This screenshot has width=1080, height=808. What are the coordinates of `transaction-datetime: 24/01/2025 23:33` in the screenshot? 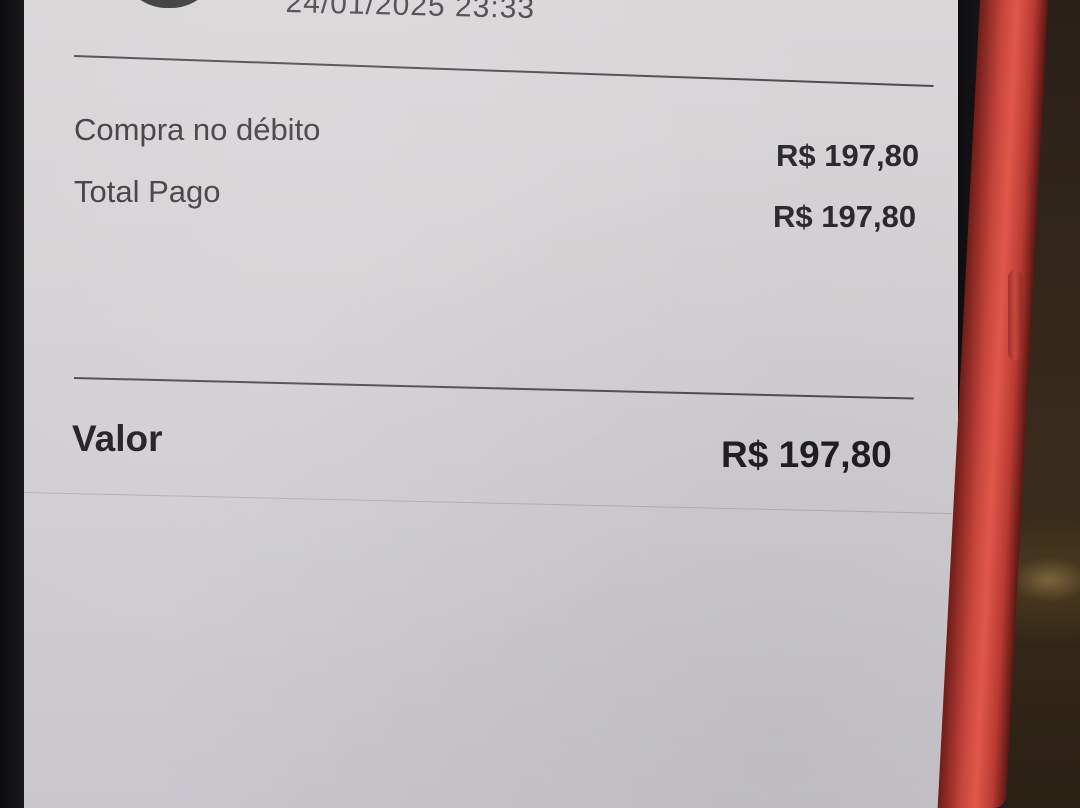 It's located at (410, 13).